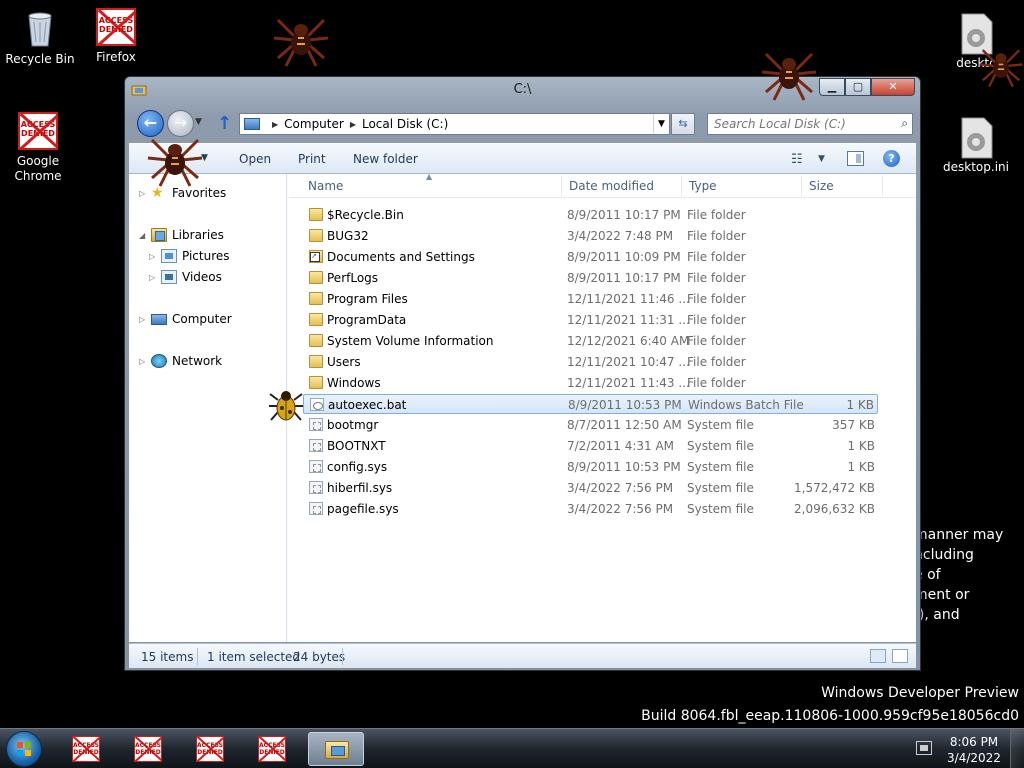 The image size is (1024, 768). What do you see at coordinates (325, 186) in the screenshot?
I see `column-header-name: Name` at bounding box center [325, 186].